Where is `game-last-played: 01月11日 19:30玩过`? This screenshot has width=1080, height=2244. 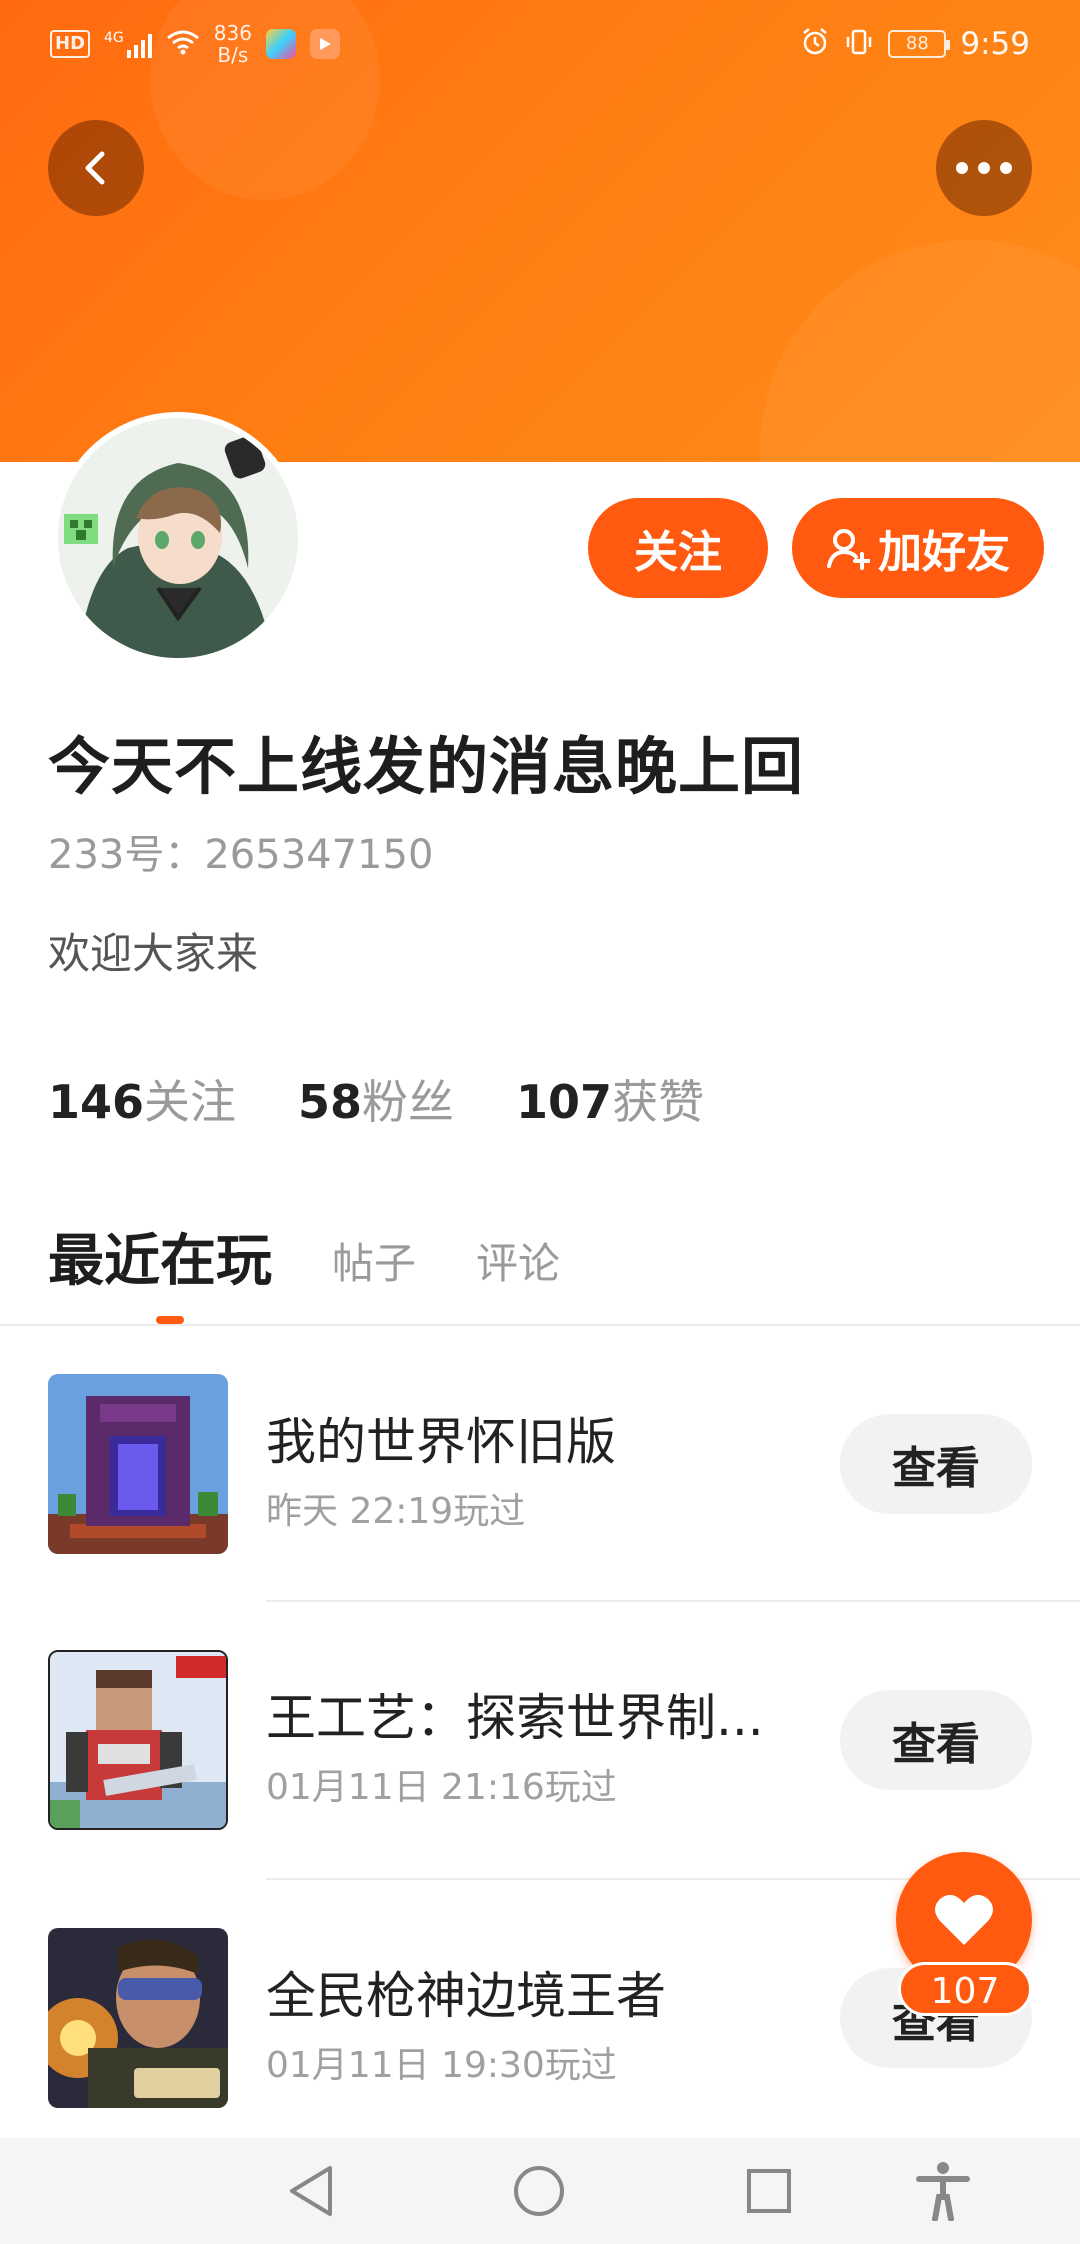 game-last-played: 01月11日 19:30玩过 is located at coordinates (441, 2065).